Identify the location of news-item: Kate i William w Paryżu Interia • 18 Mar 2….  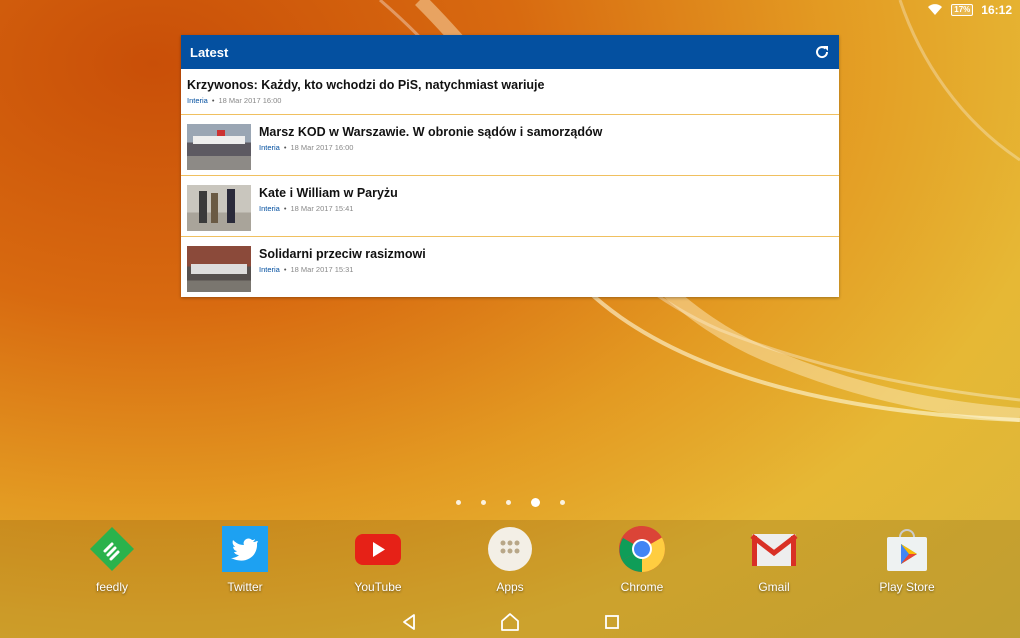
(510, 206).